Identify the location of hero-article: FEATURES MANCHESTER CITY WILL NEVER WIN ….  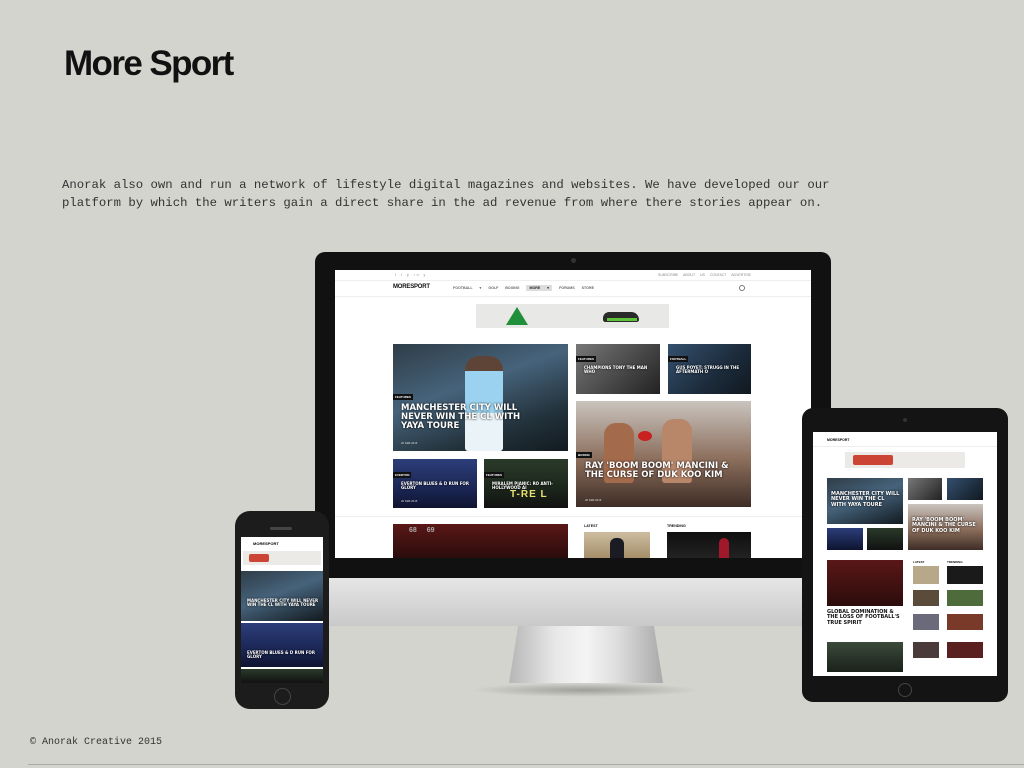
(480, 397).